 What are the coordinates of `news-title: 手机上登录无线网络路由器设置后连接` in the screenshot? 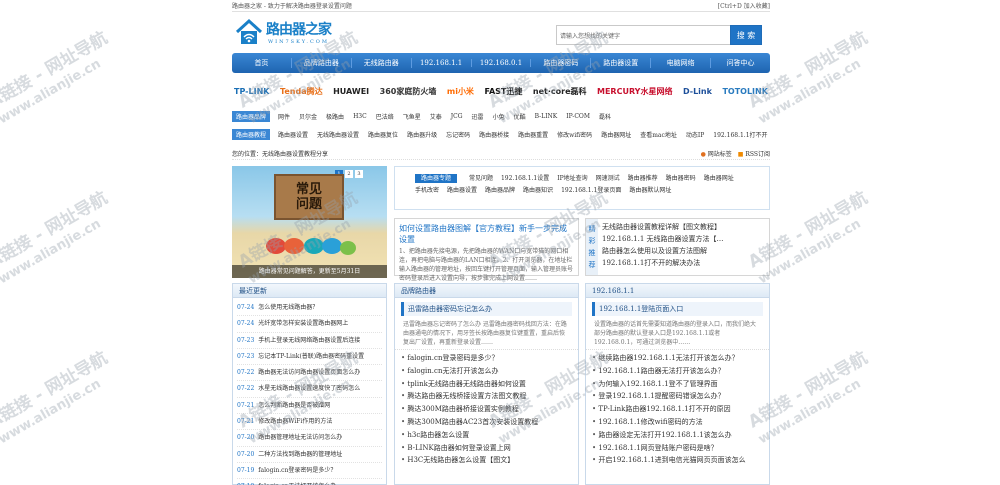 It's located at (309, 340).